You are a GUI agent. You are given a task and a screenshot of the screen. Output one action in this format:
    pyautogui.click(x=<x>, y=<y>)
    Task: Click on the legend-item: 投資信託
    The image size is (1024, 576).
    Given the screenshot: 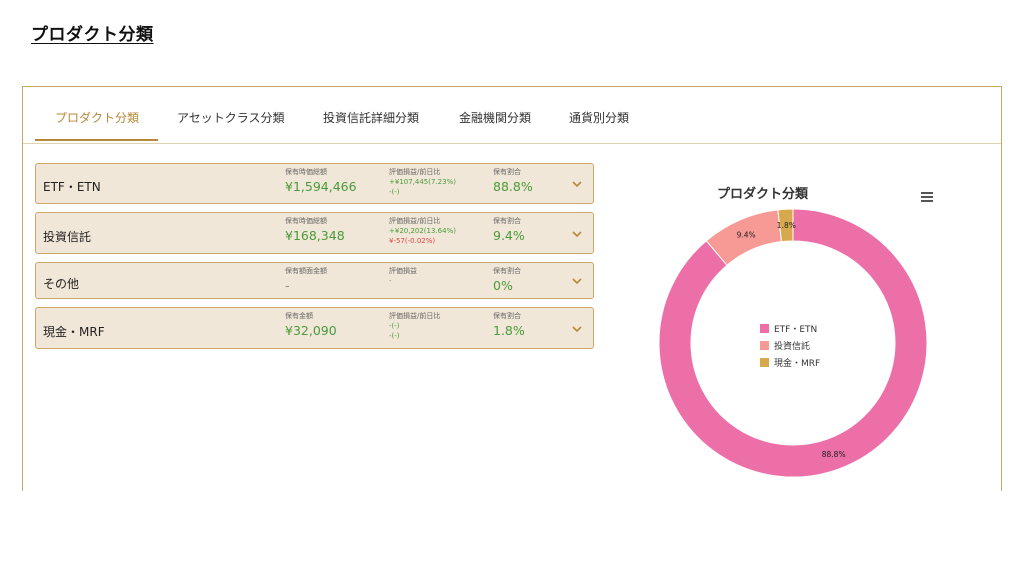 What is the action you would take?
    pyautogui.click(x=790, y=347)
    